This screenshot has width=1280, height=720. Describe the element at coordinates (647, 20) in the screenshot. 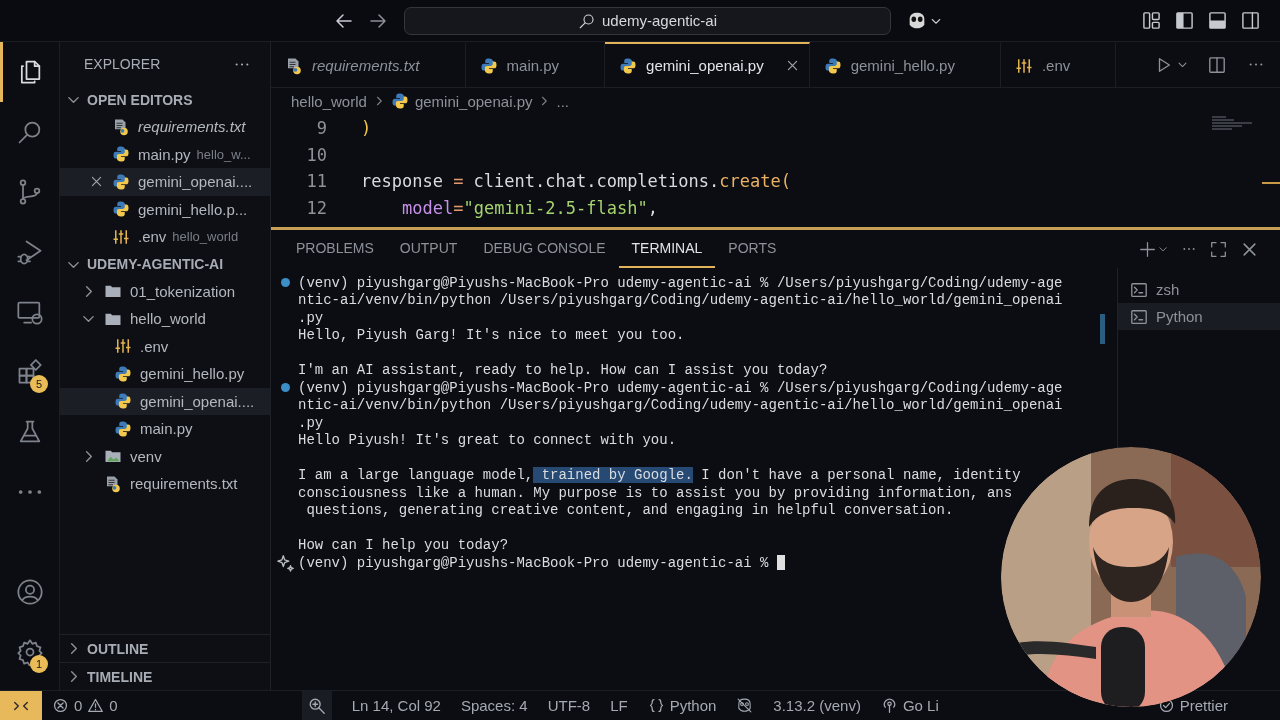

I see `search-field: udemy-agentic-ai` at that location.